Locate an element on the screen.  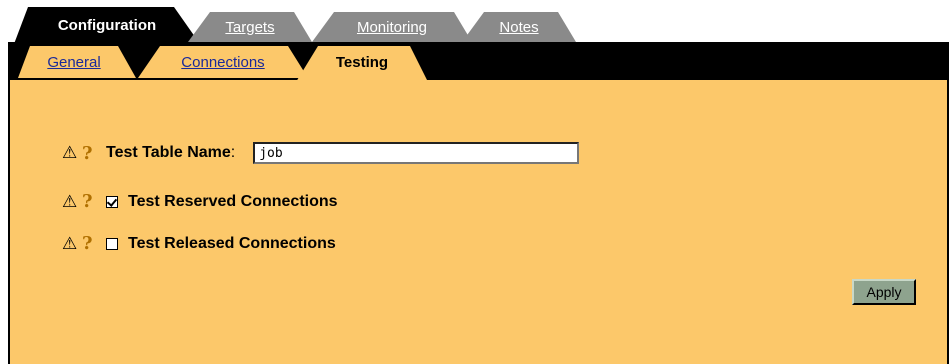
tab-monitoring: Monitoring is located at coordinates (392, 27).